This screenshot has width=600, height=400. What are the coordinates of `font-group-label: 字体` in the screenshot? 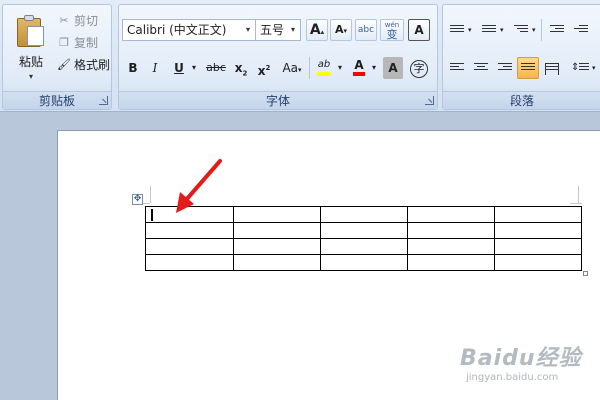 It's located at (278, 100).